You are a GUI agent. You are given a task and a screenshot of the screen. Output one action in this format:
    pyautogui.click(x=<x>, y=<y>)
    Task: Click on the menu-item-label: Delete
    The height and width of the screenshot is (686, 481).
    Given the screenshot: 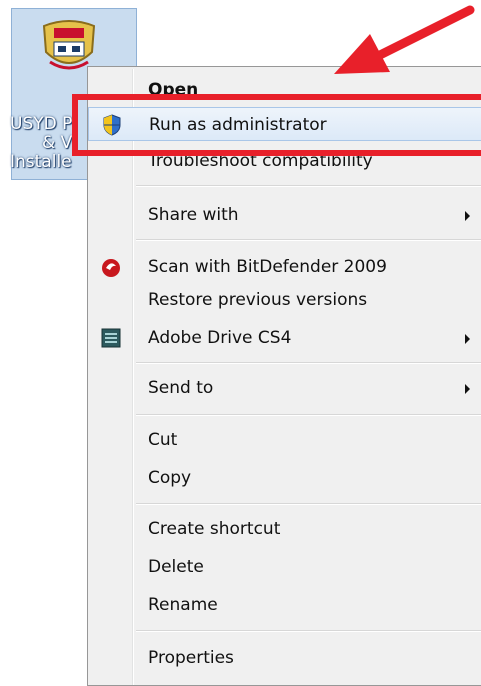 What is the action you would take?
    pyautogui.click(x=176, y=567)
    